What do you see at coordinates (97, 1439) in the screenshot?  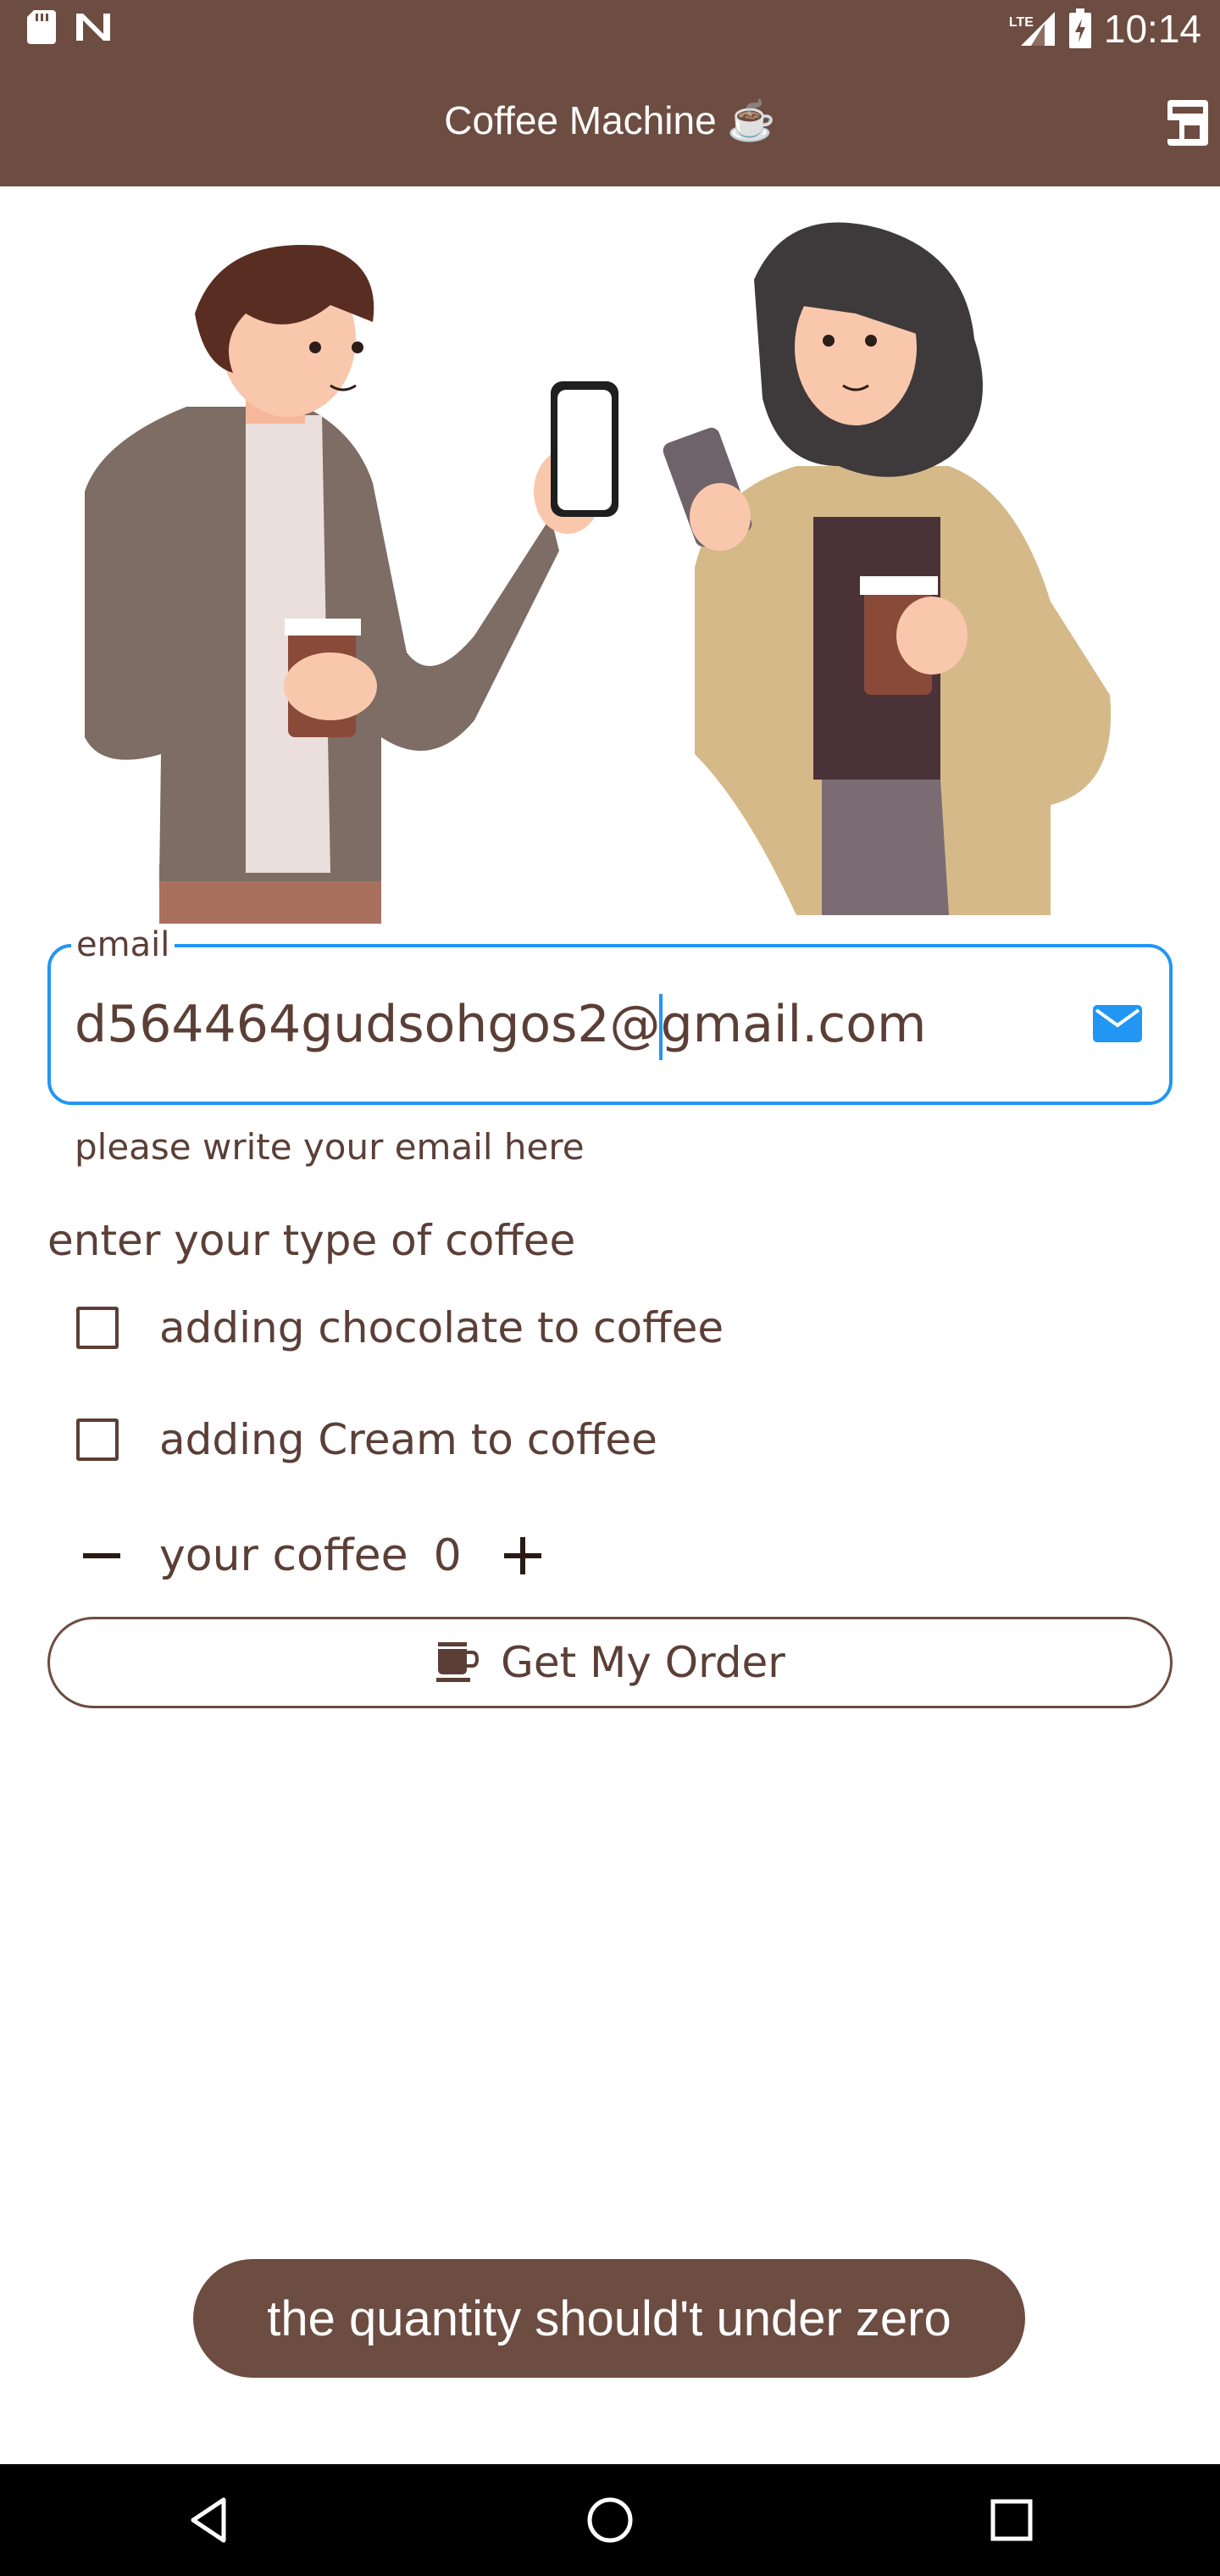 I see `cream-checkbox` at bounding box center [97, 1439].